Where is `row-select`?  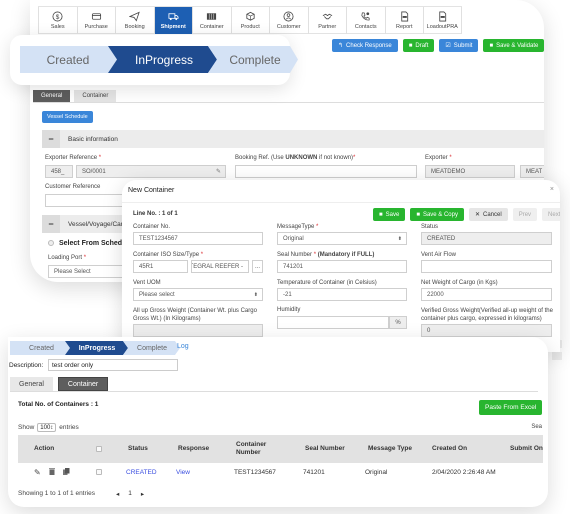 row-select is located at coordinates (99, 472).